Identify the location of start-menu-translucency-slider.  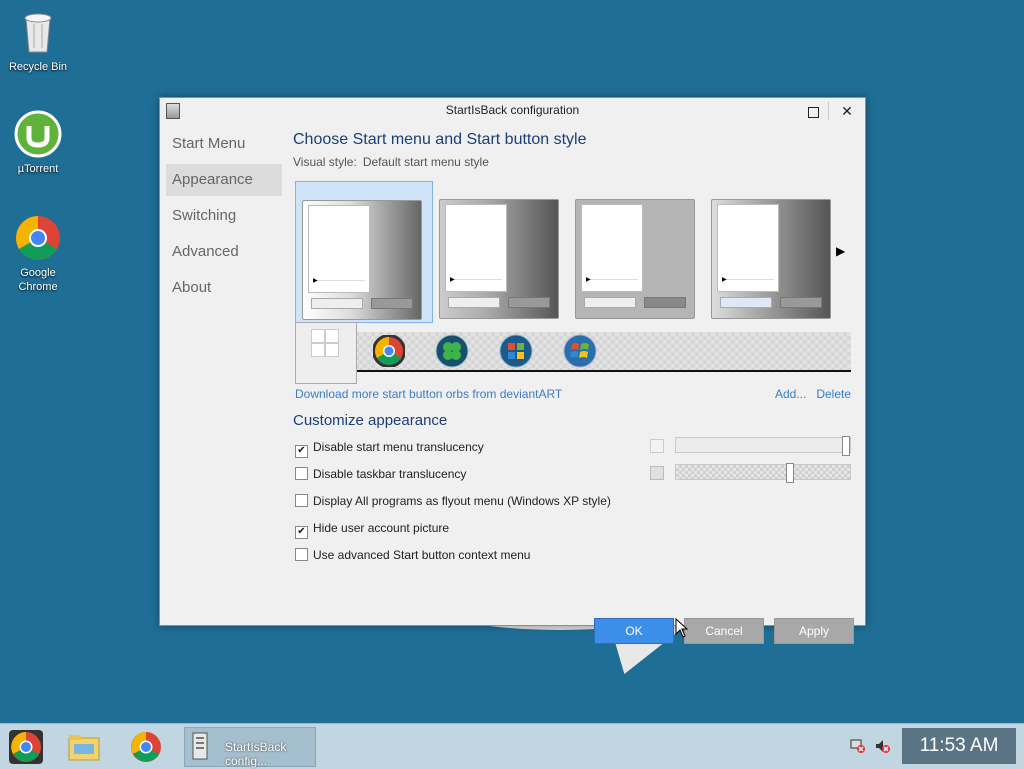
(763, 446).